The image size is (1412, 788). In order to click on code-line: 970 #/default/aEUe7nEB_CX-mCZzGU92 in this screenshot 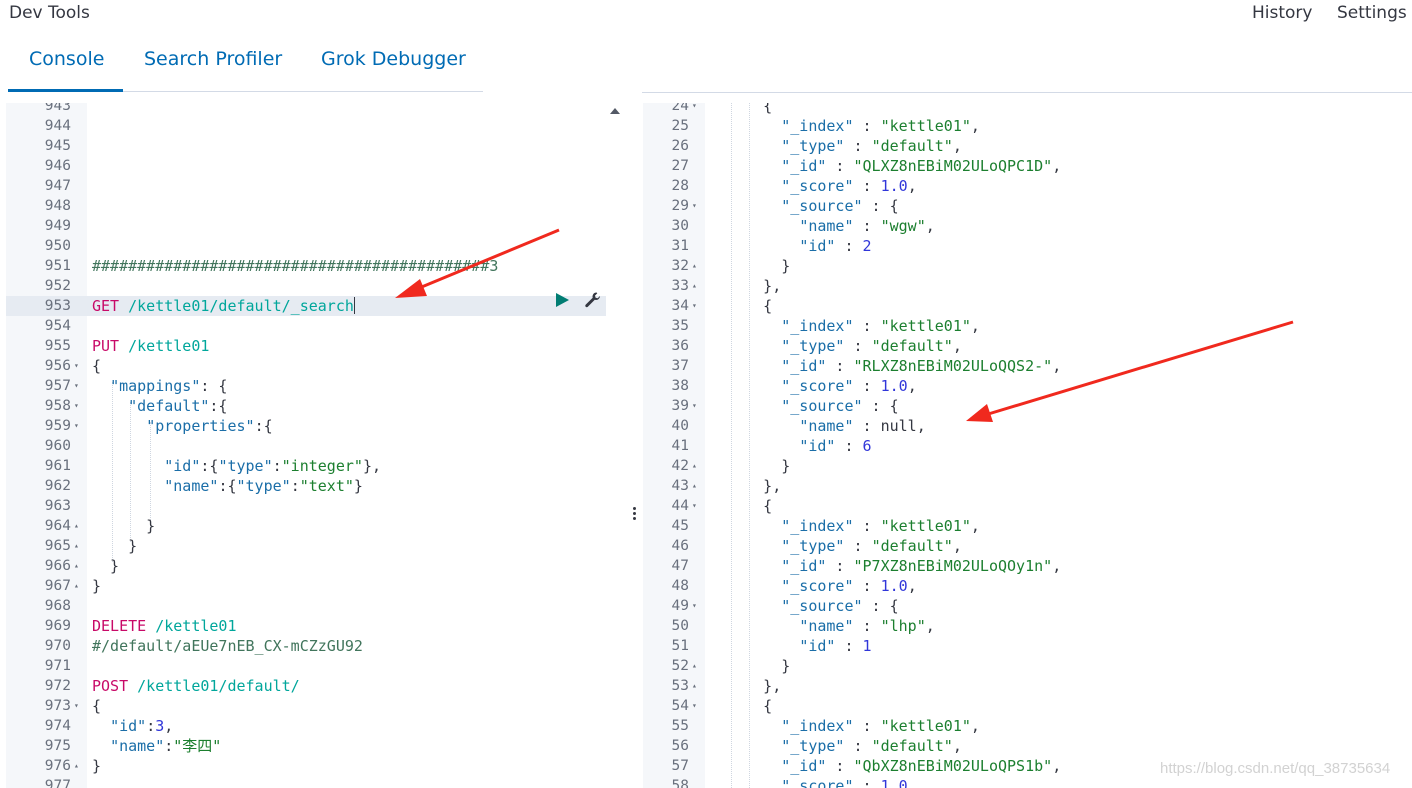, I will do `click(306, 646)`.